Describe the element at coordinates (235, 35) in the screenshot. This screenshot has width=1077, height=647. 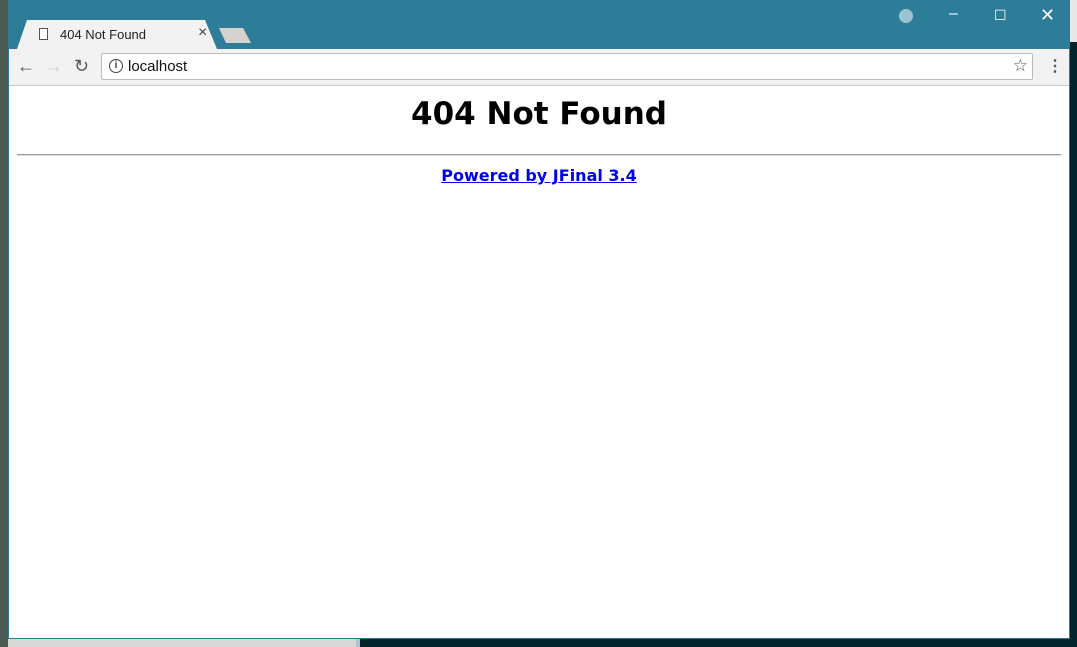
I see `new-tab-button` at that location.